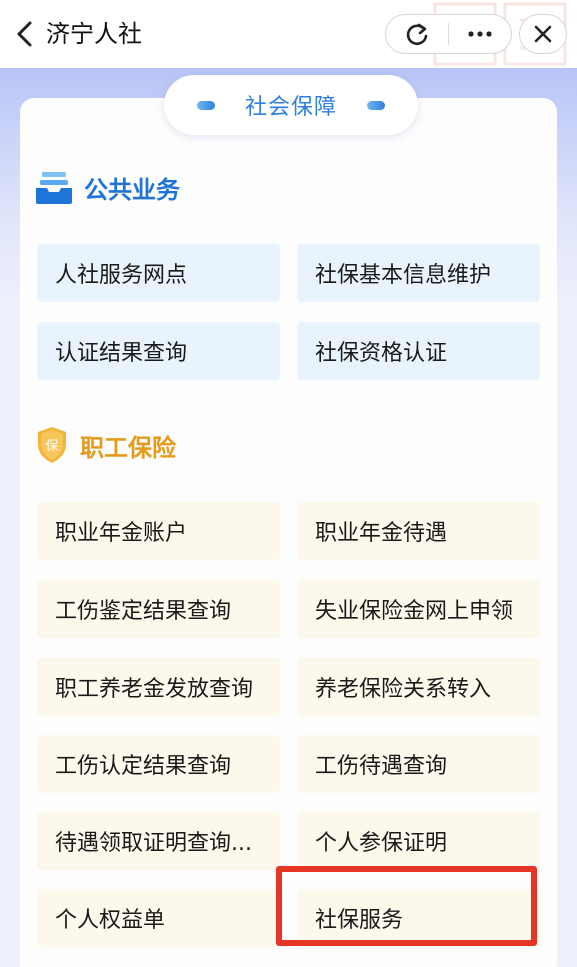 The width and height of the screenshot is (577, 967). I want to click on tile-personal-rights-statement: 个人权益单, so click(158, 918).